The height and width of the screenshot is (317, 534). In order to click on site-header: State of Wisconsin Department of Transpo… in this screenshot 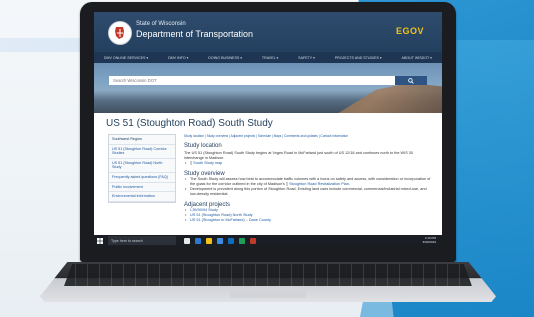, I will do `click(268, 32)`.